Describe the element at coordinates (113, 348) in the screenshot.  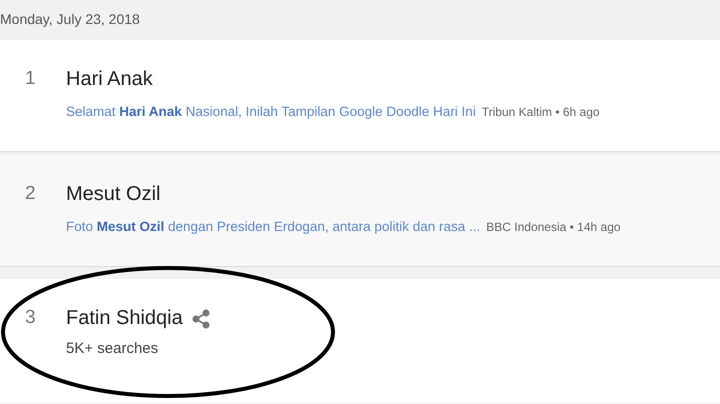
I see `search-count: 5K+ searches` at that location.